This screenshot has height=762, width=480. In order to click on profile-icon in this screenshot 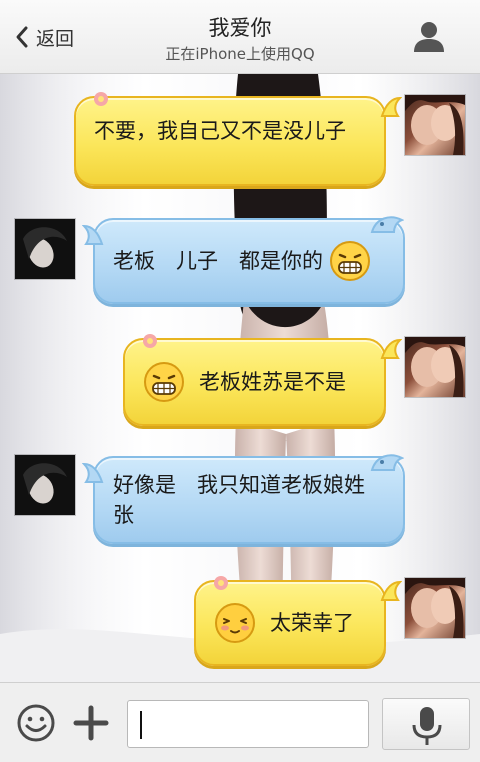, I will do `click(429, 37)`.